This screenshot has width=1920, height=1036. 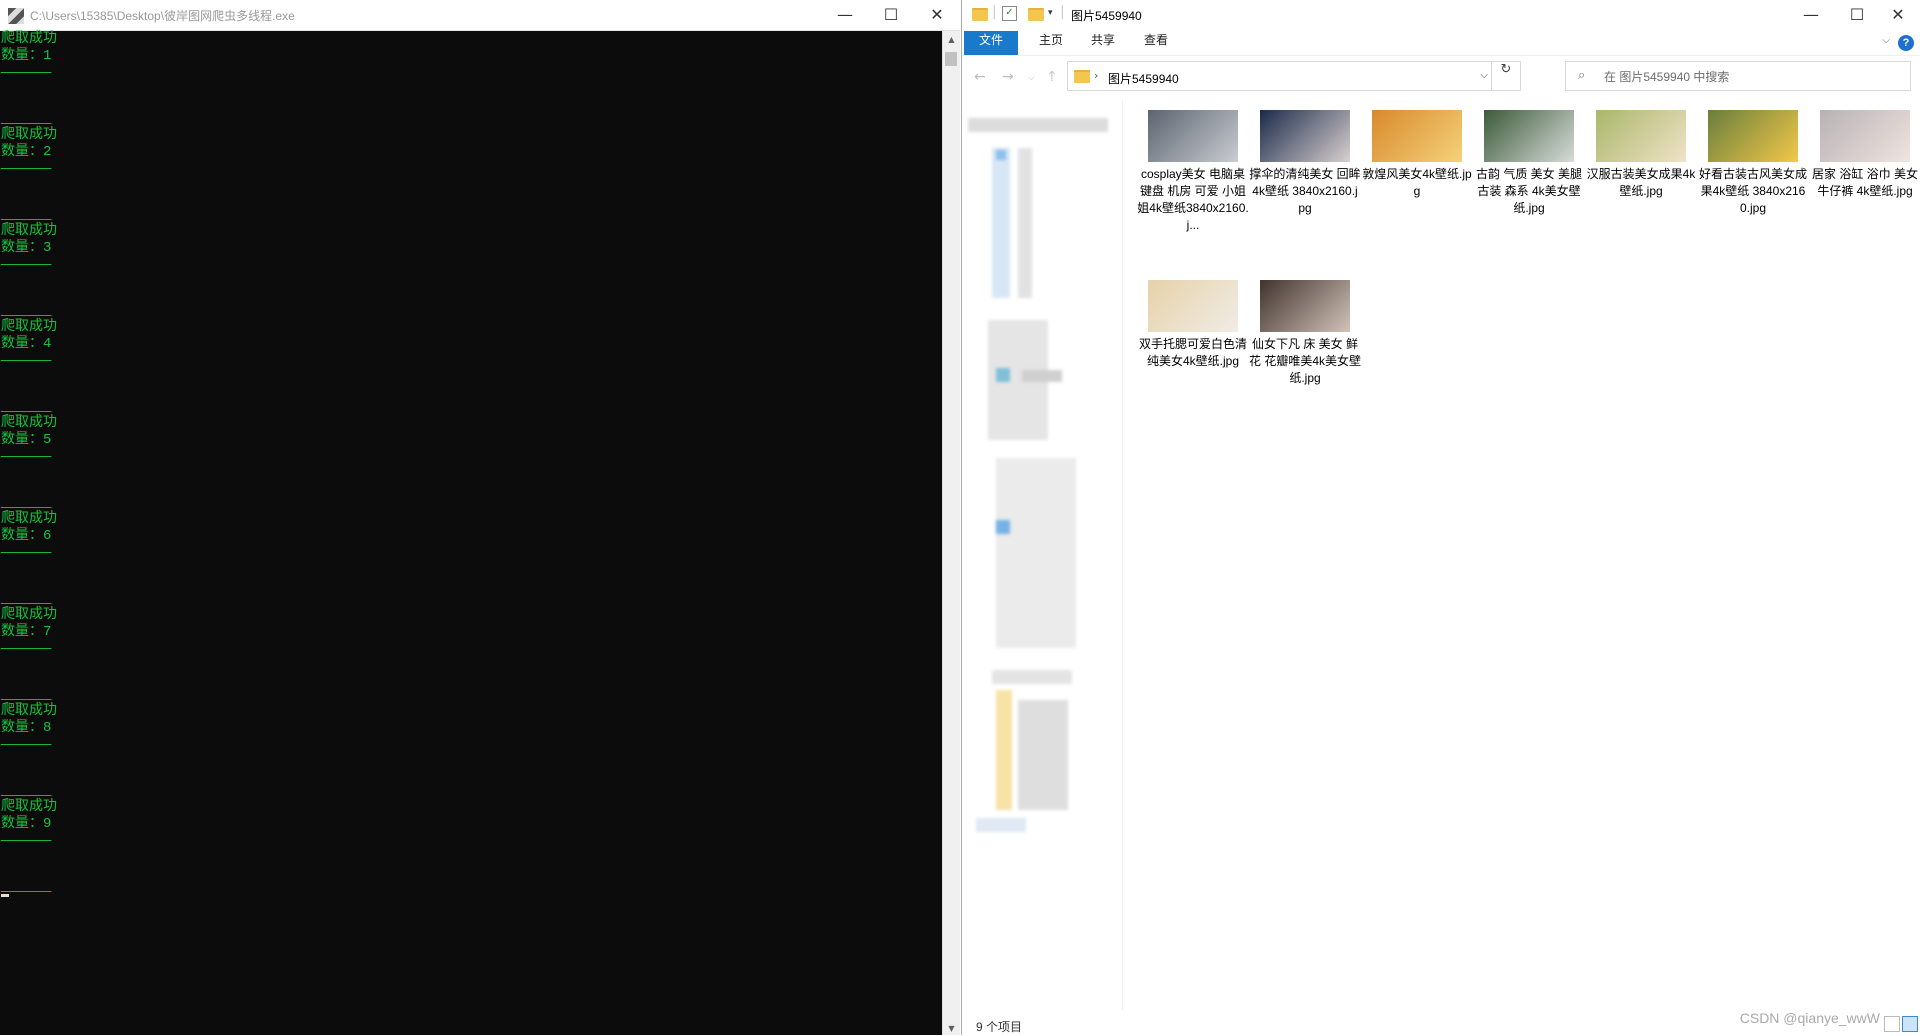 I want to click on view-switcher, so click(x=1900, y=1026).